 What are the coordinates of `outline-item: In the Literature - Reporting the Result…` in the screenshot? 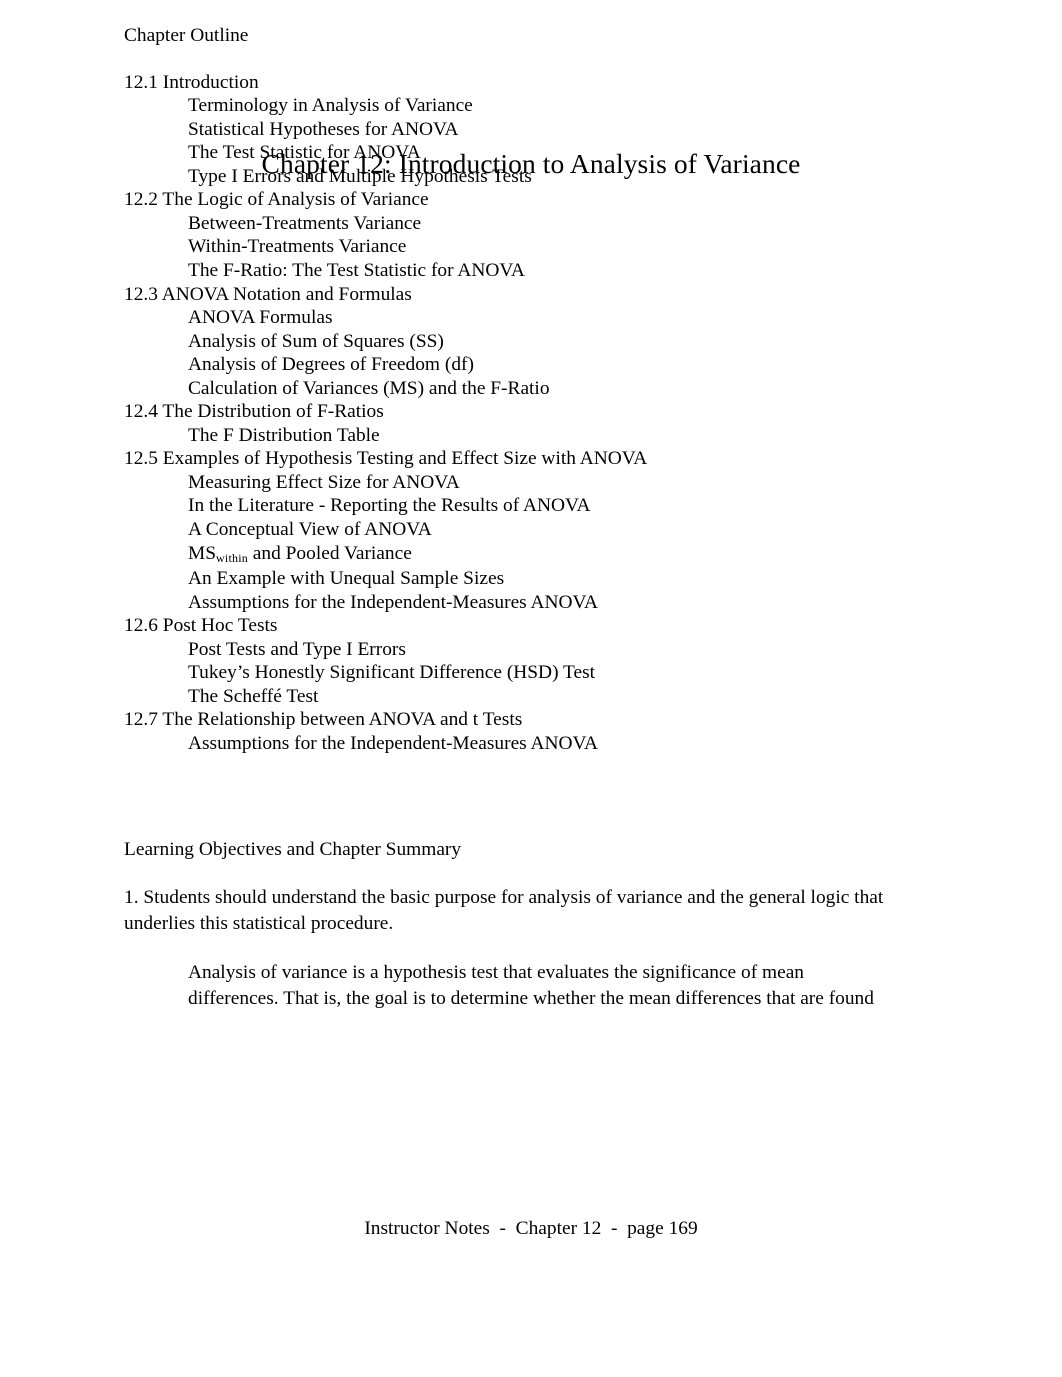 It's located at (389, 506).